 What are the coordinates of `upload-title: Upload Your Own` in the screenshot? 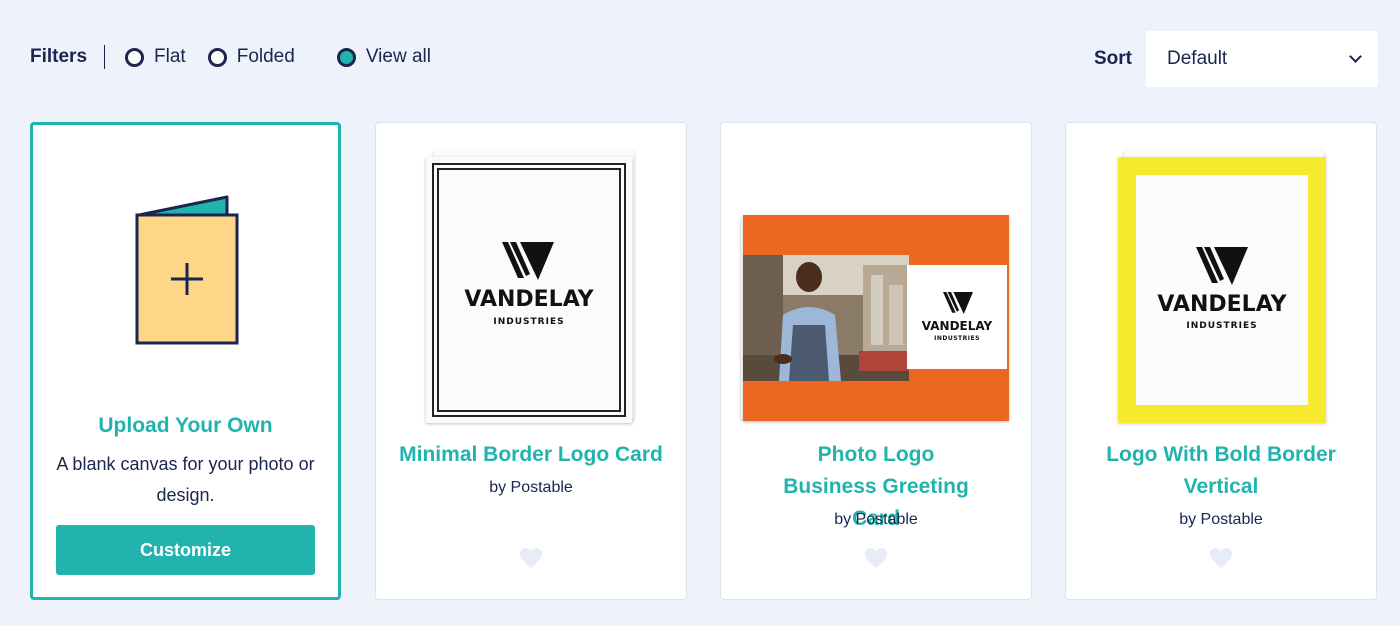 It's located at (185, 425).